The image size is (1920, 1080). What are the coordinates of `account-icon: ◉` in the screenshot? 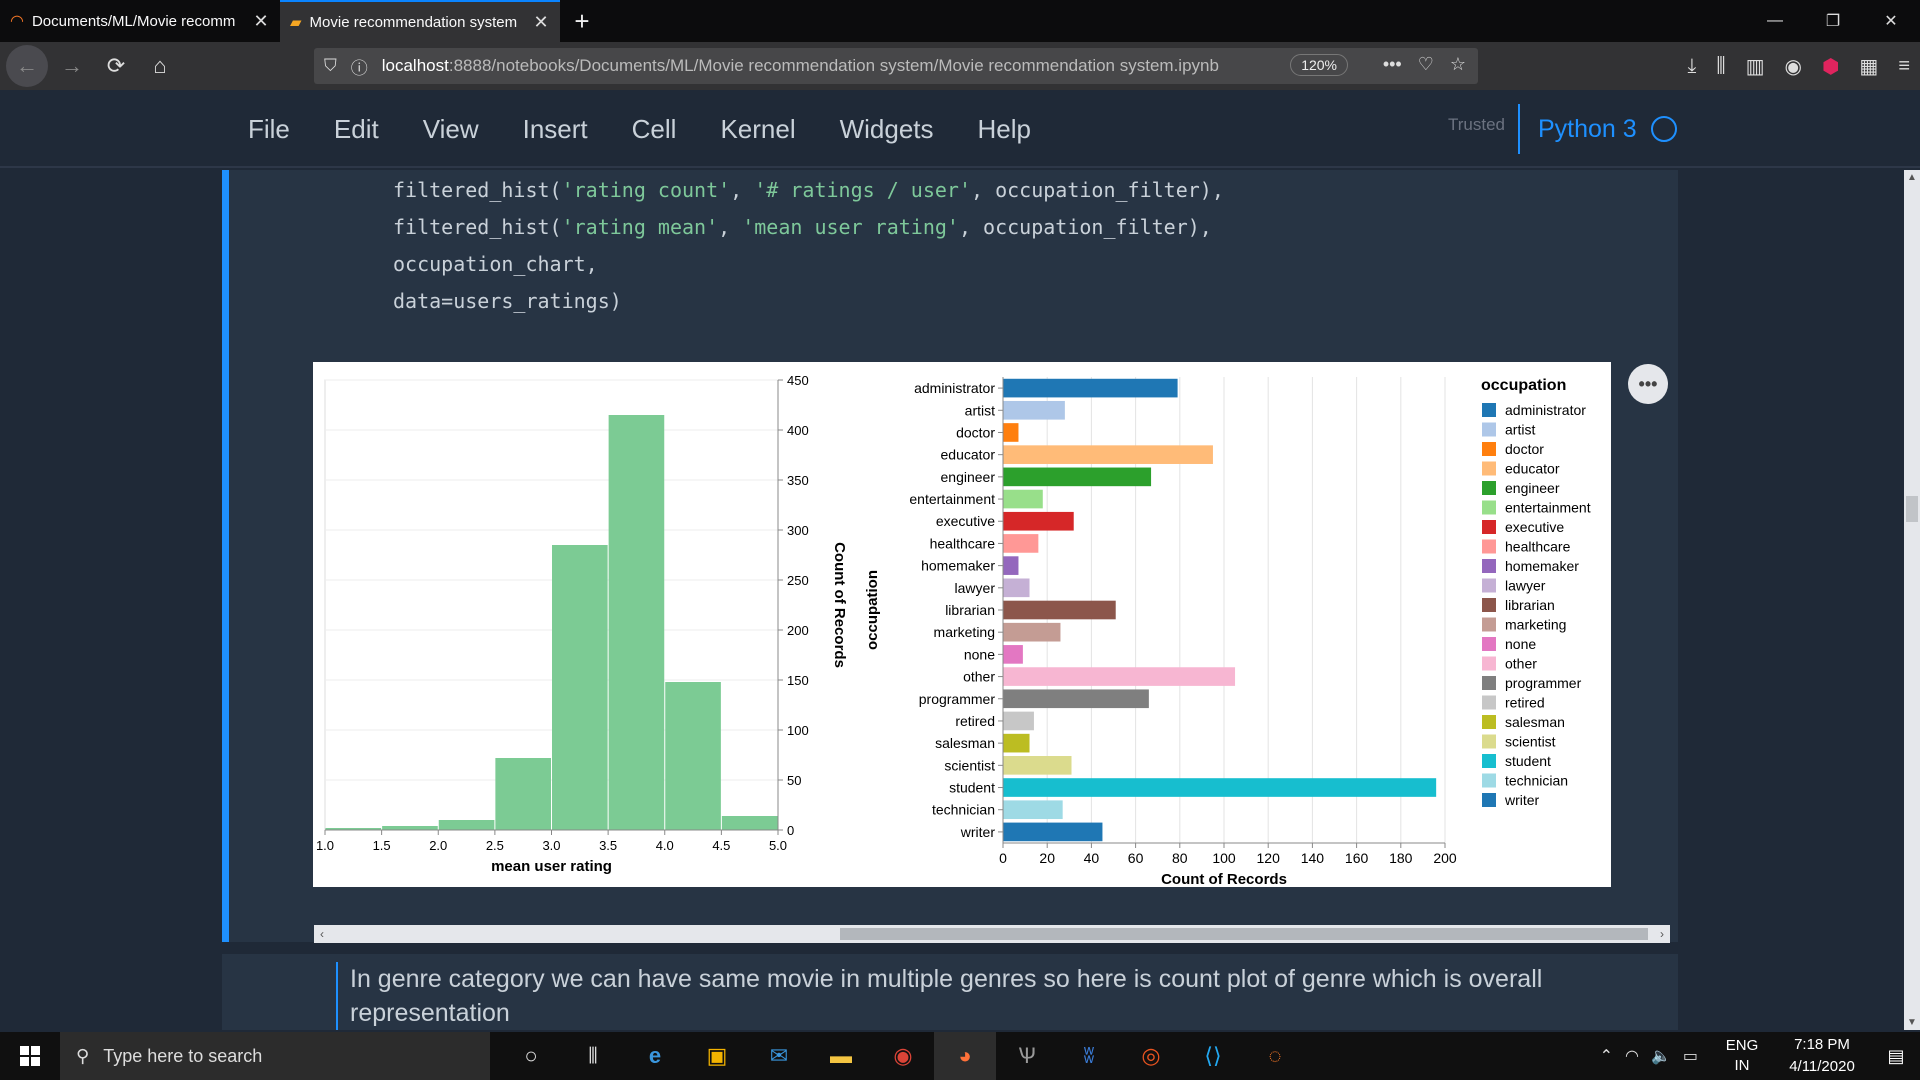 It's located at (1793, 66).